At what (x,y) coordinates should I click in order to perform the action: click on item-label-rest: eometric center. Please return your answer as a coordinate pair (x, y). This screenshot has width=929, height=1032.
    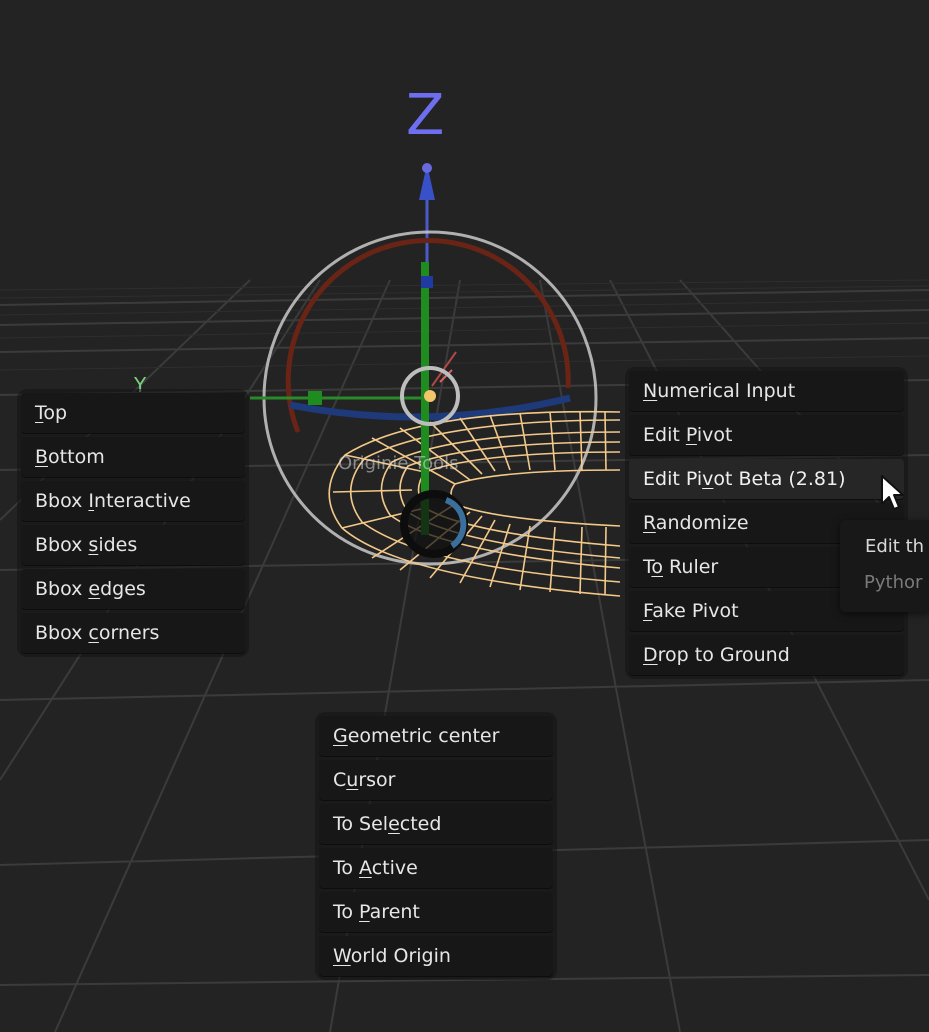
    Looking at the image, I should click on (423, 736).